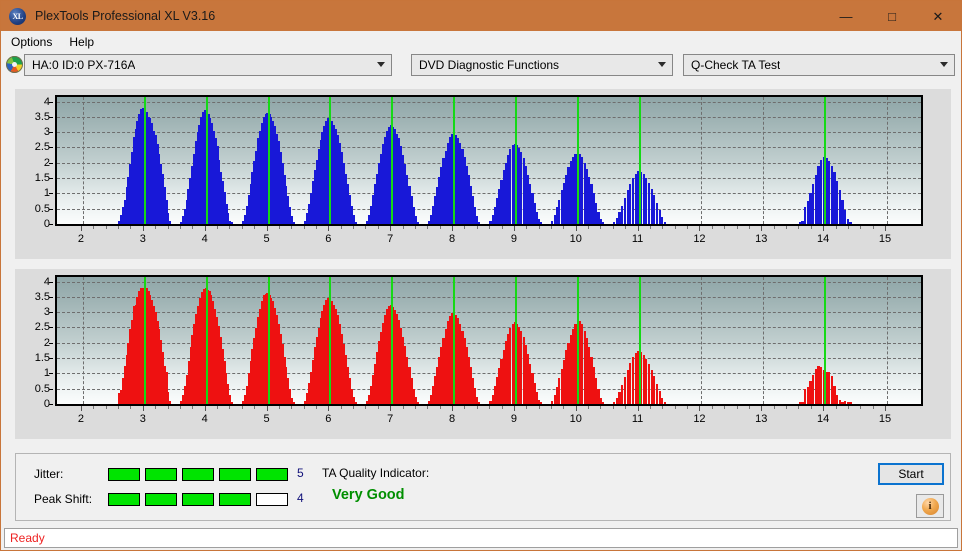 This screenshot has height=551, width=962. What do you see at coordinates (819, 65) in the screenshot?
I see `test-select: Q-Check TA Test` at bounding box center [819, 65].